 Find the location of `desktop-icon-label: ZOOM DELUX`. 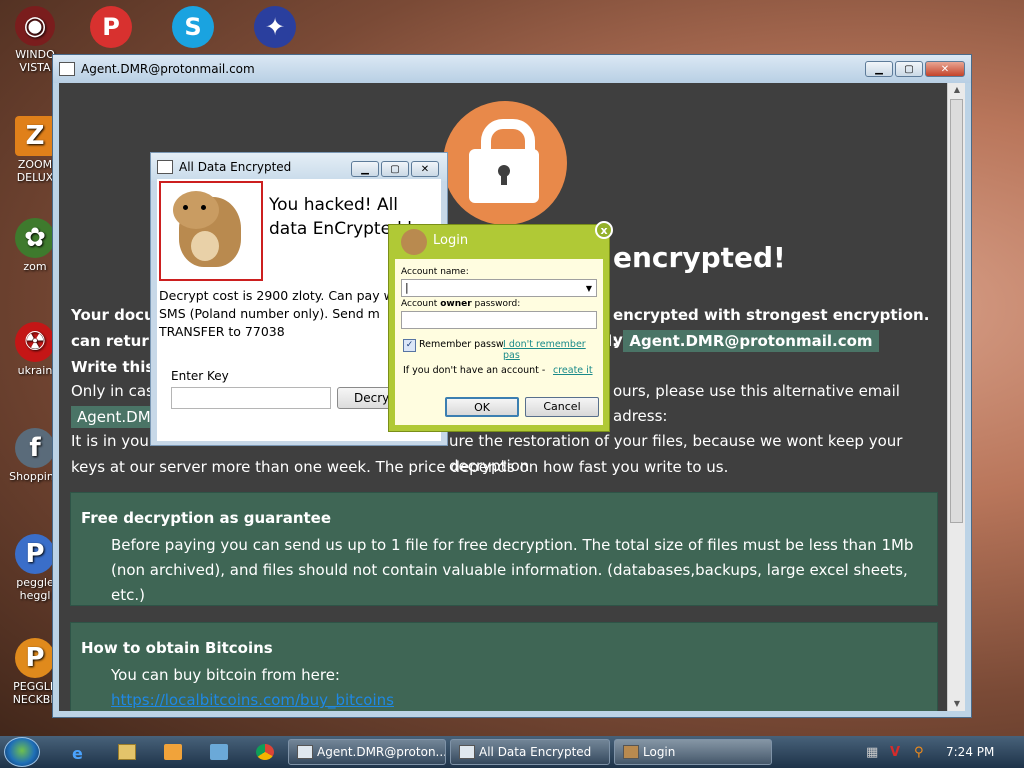

desktop-icon-label: ZOOM DELUX is located at coordinates (35, 171).